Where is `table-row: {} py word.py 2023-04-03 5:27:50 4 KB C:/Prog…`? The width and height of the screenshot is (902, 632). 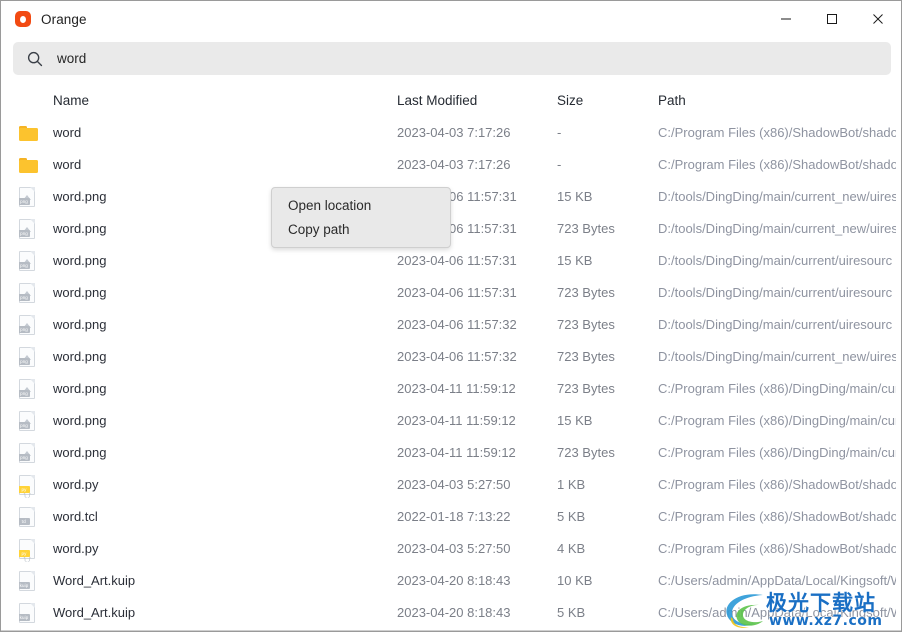
table-row: {} py word.py 2023-04-03 5:27:50 4 KB C:/Prog… is located at coordinates (451, 549).